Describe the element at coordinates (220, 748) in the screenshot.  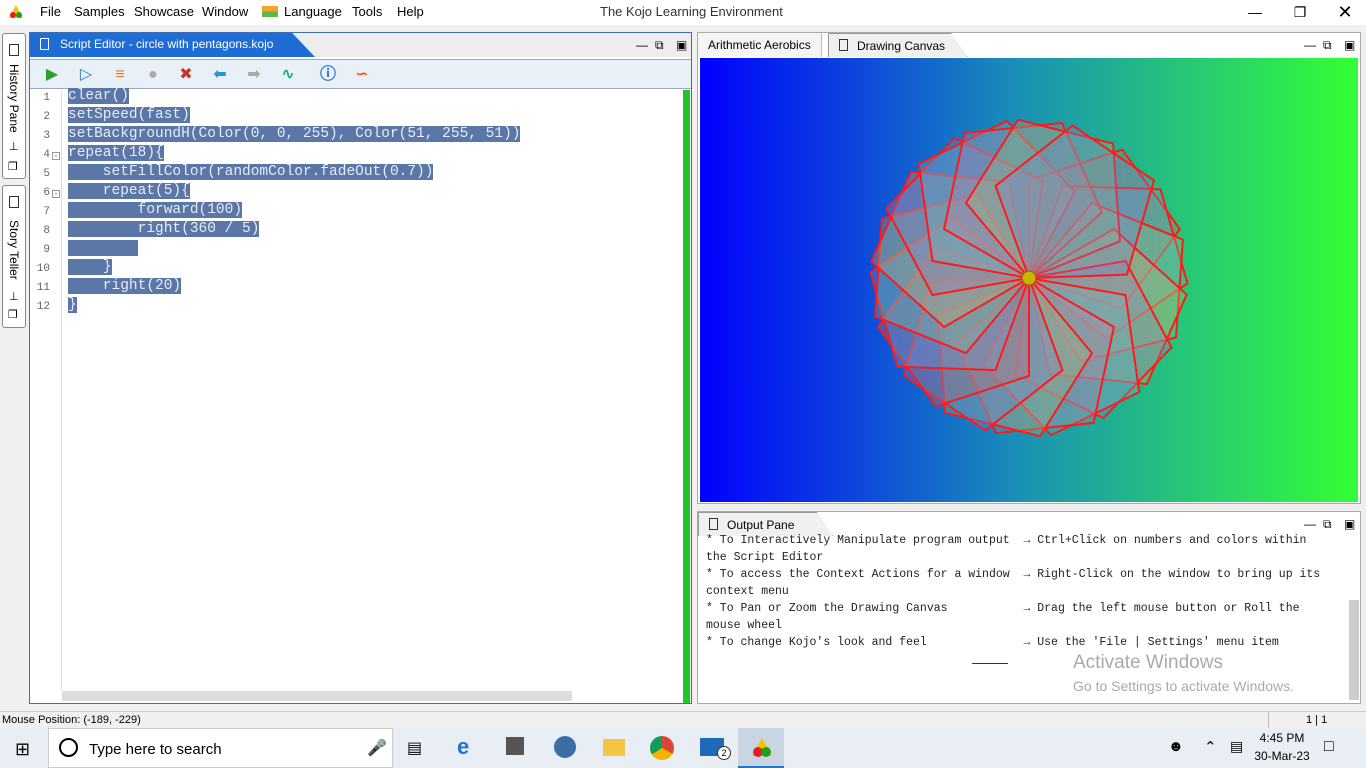
I see `search-input: Type here to search 🎤` at that location.